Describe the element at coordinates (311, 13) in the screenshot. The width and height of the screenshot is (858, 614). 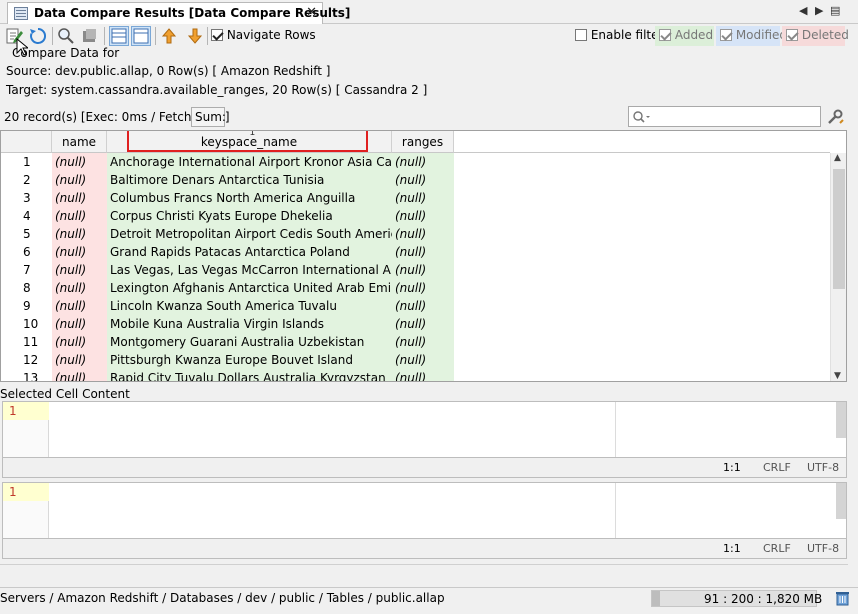
I see `close-tab-icon: ✕` at that location.